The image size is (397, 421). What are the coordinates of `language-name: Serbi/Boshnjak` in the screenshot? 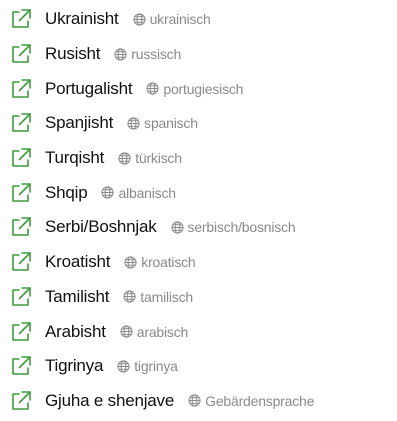 It's located at (101, 227).